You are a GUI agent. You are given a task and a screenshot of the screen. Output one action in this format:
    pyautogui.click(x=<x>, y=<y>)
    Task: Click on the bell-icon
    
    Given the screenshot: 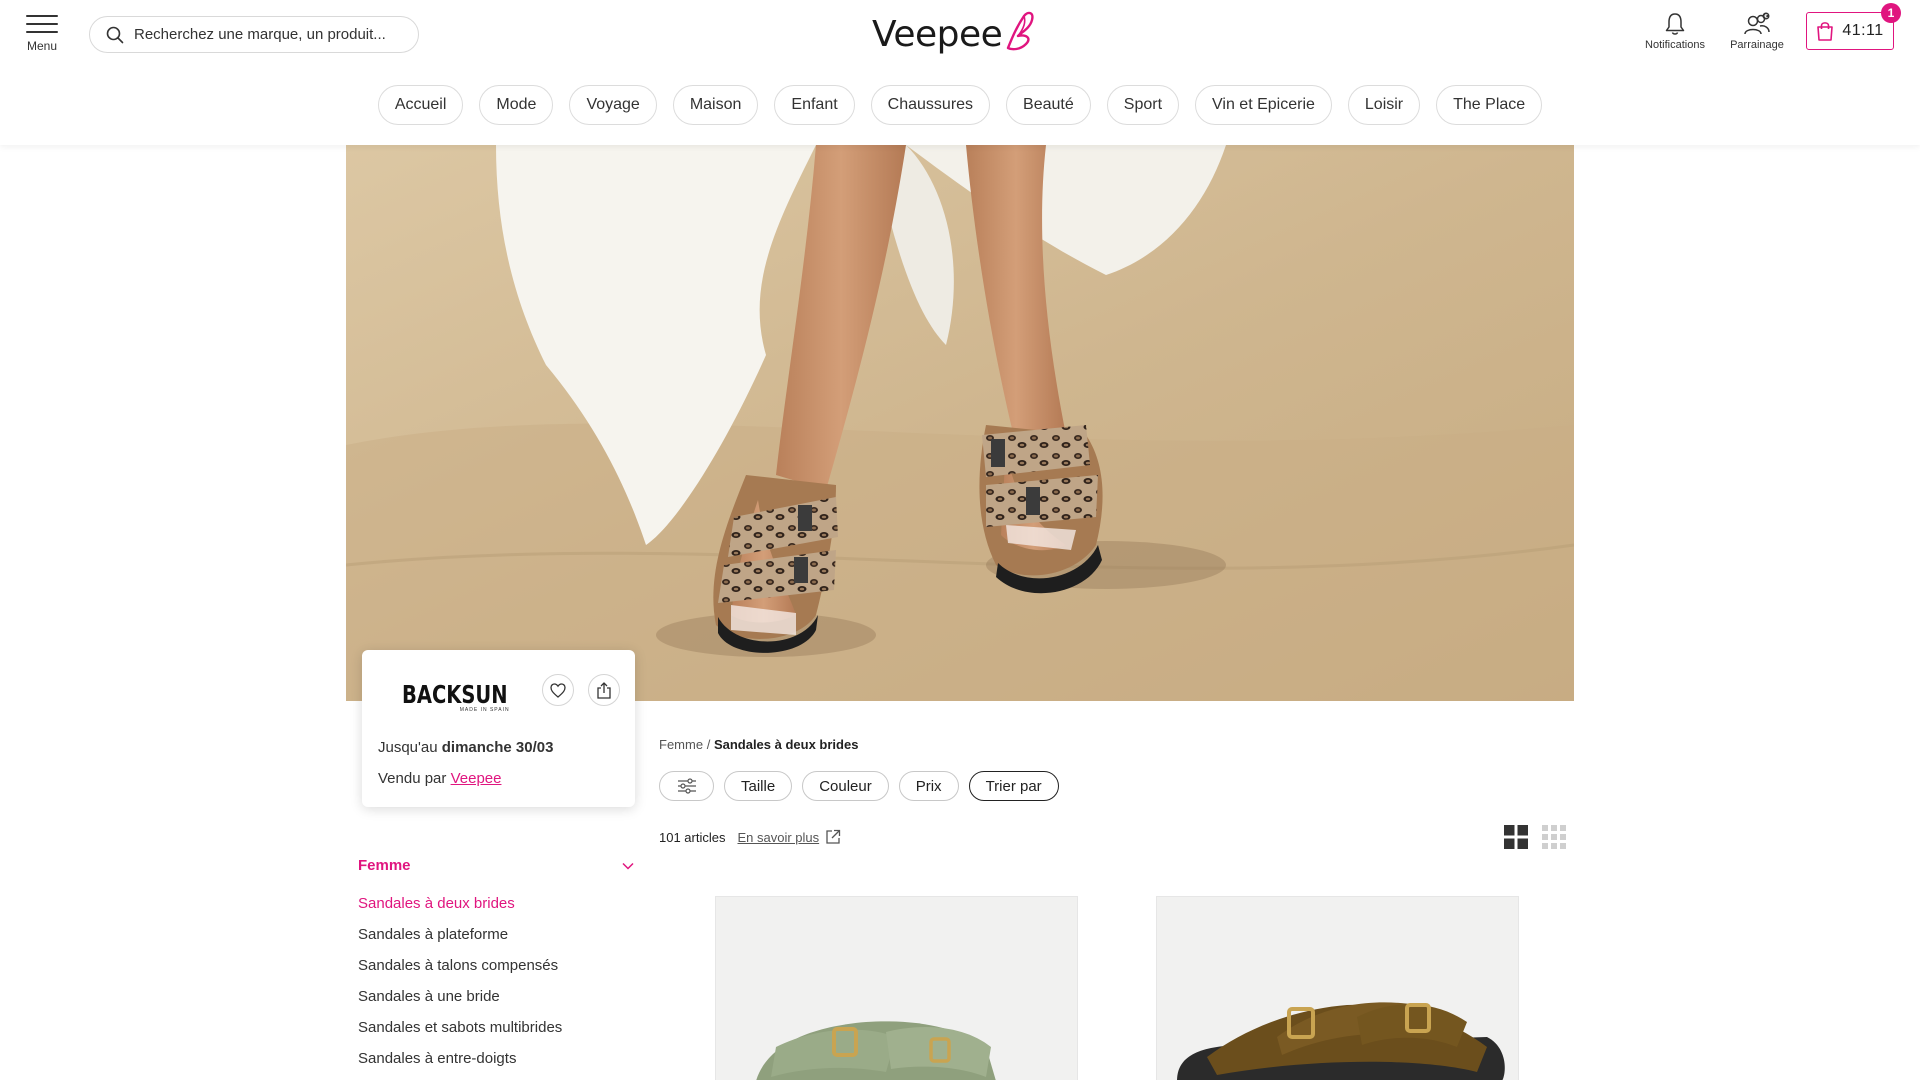 What is the action you would take?
    pyautogui.click(x=1675, y=24)
    